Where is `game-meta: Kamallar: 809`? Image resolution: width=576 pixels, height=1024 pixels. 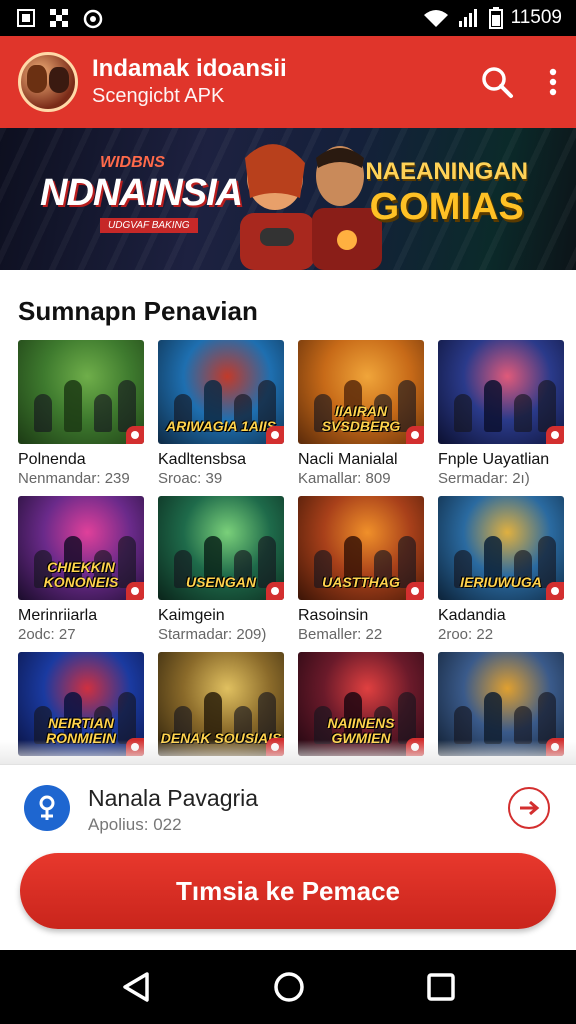 game-meta: Kamallar: 809 is located at coordinates (344, 478).